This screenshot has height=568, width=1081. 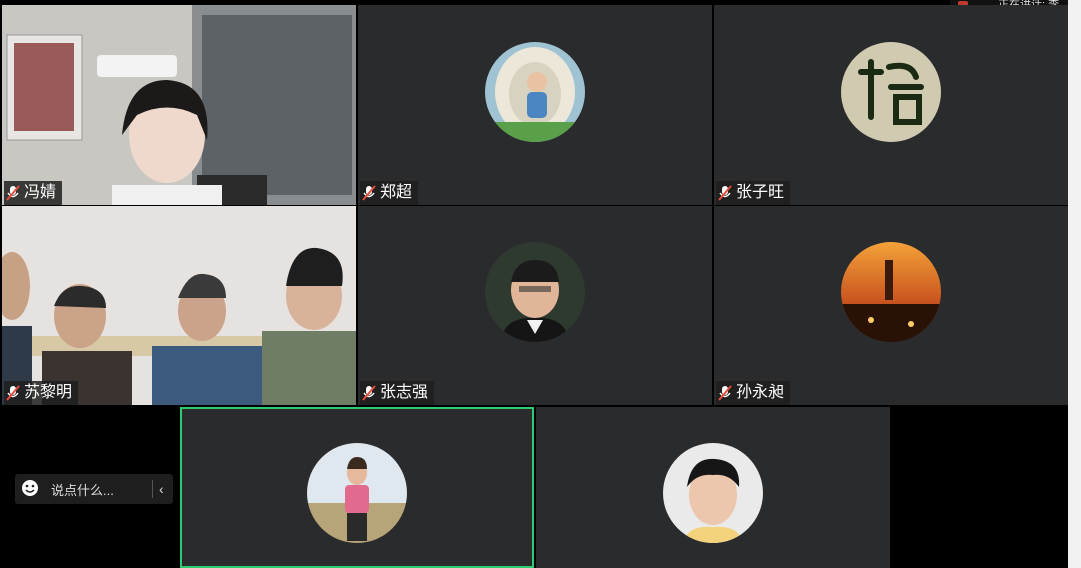 What do you see at coordinates (760, 392) in the screenshot?
I see `participant-name: 孙永昶` at bounding box center [760, 392].